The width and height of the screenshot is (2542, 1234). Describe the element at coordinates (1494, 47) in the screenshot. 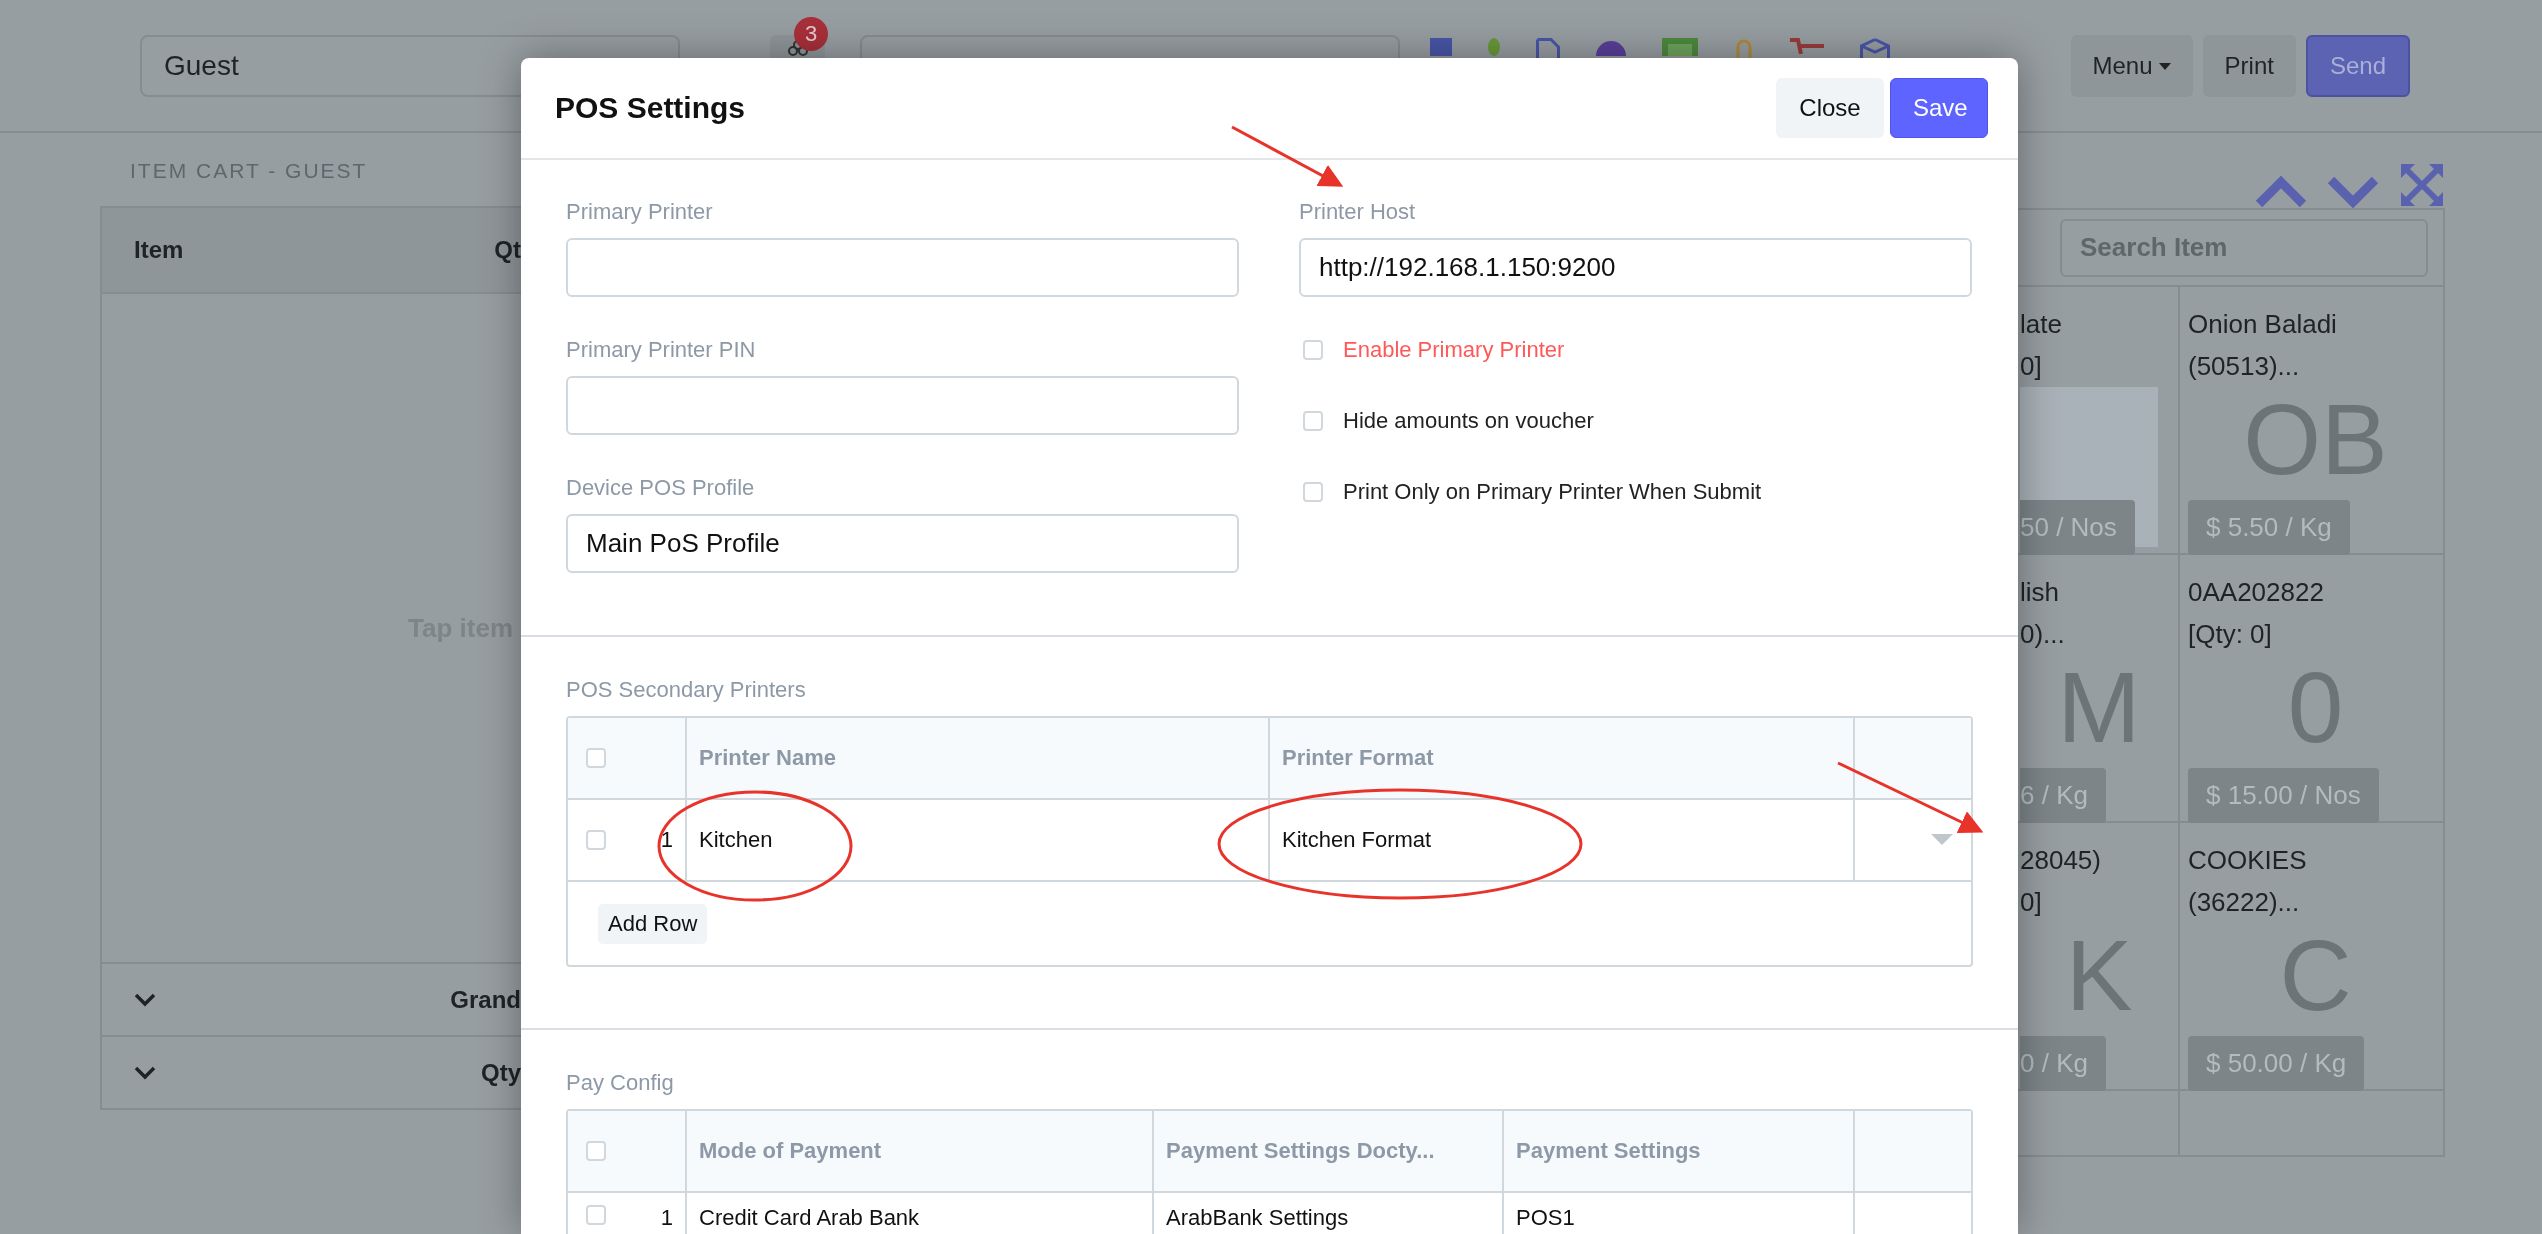

I see `leaf-icon` at that location.